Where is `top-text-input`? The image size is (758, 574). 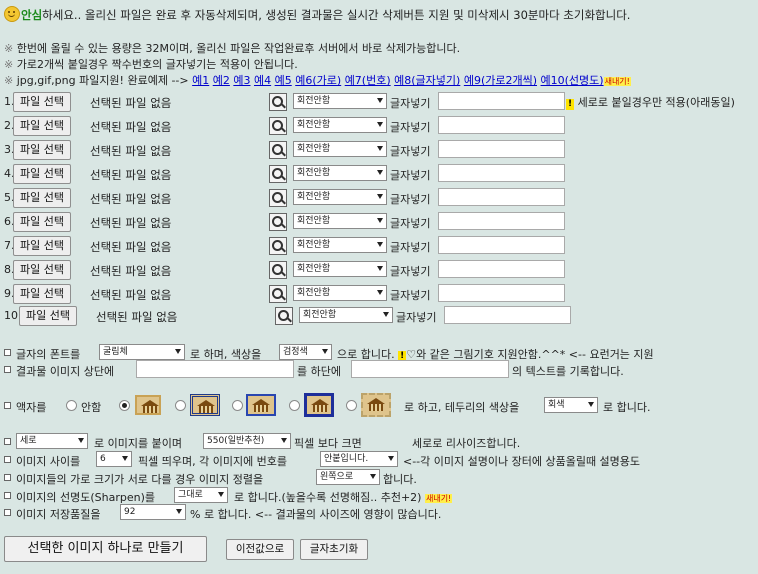
top-text-input is located at coordinates (215, 369).